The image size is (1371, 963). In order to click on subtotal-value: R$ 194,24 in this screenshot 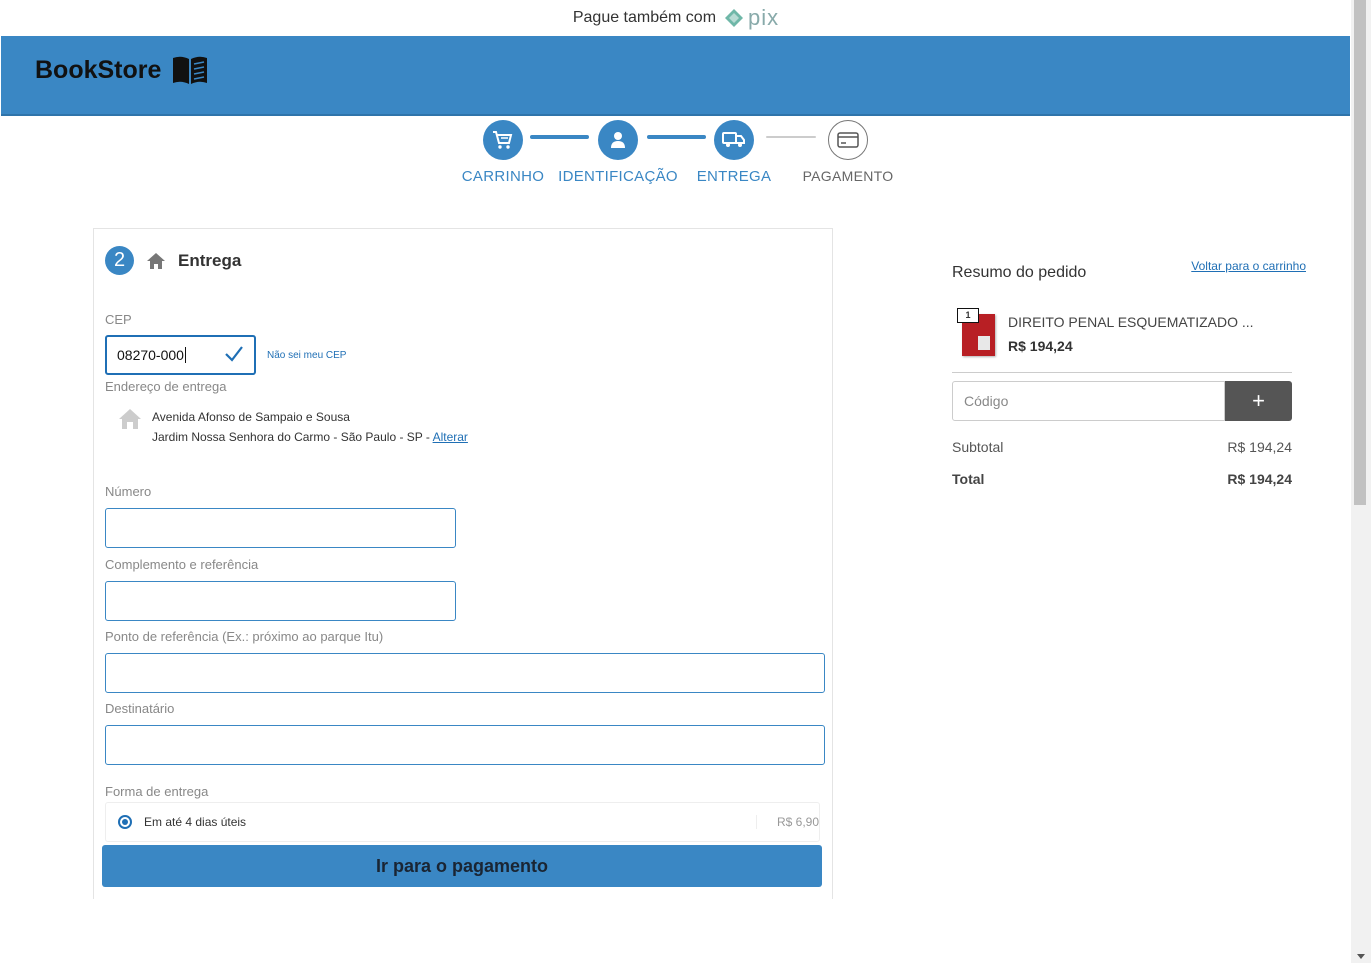, I will do `click(1259, 447)`.